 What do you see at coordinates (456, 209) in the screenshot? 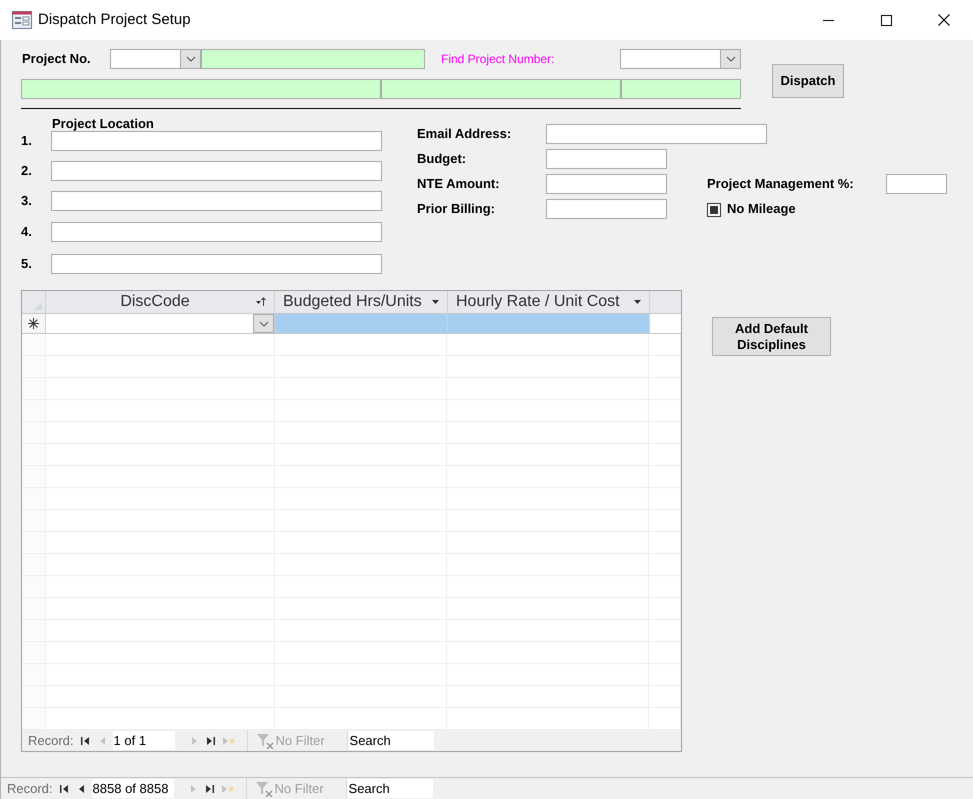
I see `field-label: Prior Billing:` at bounding box center [456, 209].